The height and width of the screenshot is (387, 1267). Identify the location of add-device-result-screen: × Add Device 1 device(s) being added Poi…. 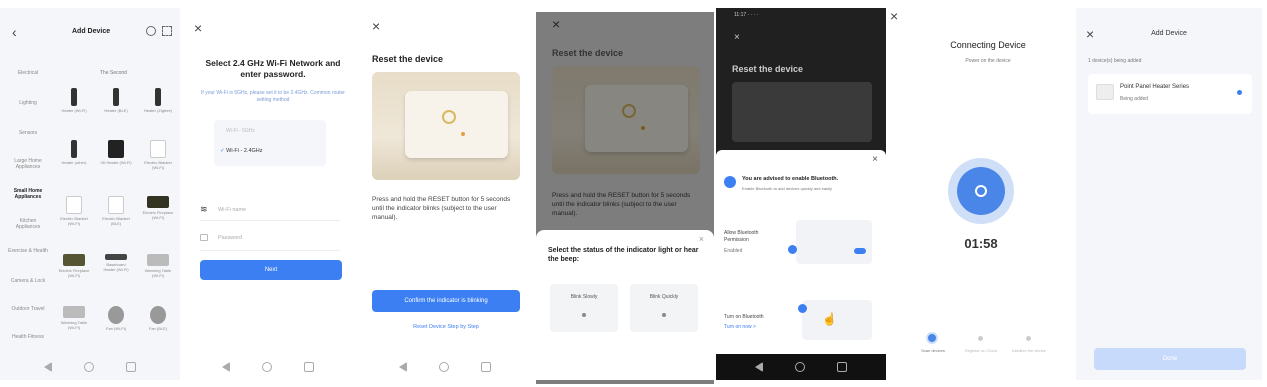
(1169, 194).